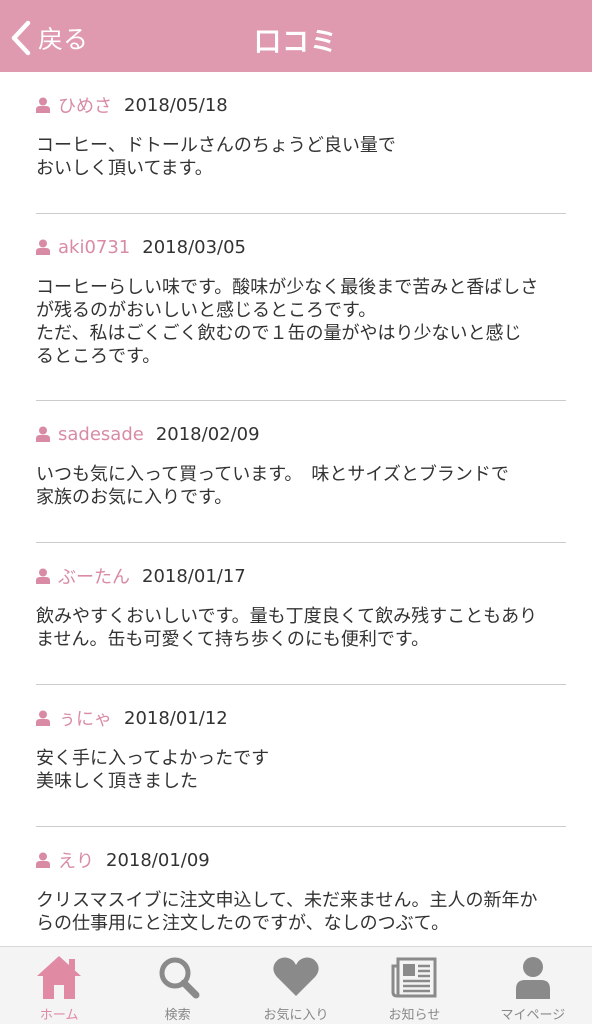 The image size is (592, 1024). I want to click on review-date: 2018/03/05, so click(194, 247).